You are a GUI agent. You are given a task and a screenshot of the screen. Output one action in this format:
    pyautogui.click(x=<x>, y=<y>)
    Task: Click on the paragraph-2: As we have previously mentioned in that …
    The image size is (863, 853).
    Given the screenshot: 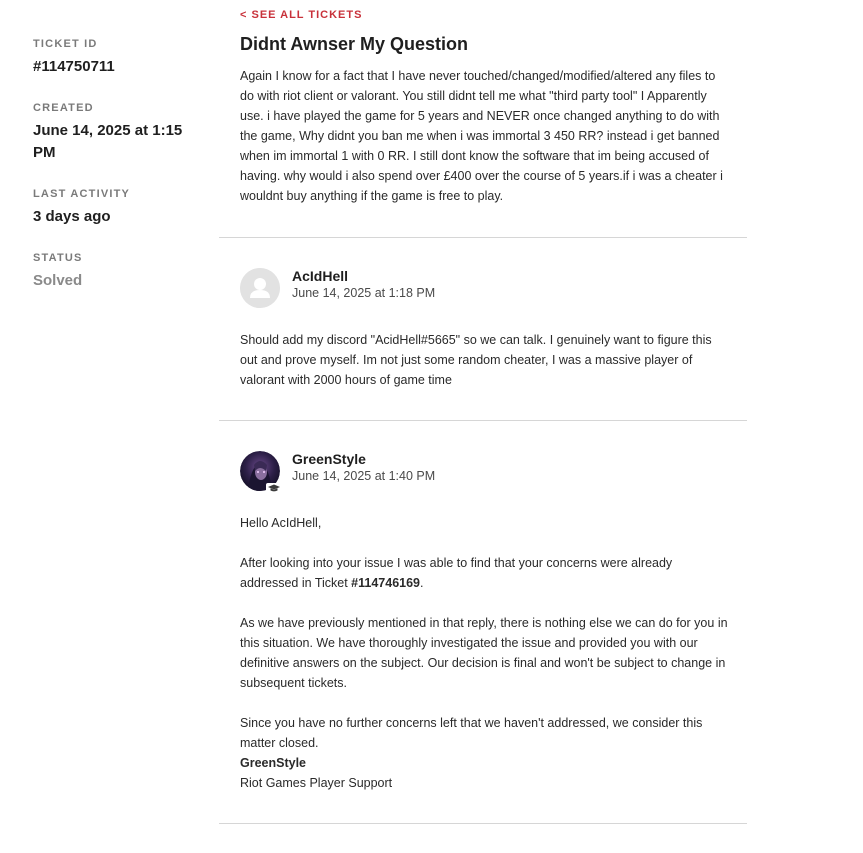 What is the action you would take?
    pyautogui.click(x=484, y=653)
    